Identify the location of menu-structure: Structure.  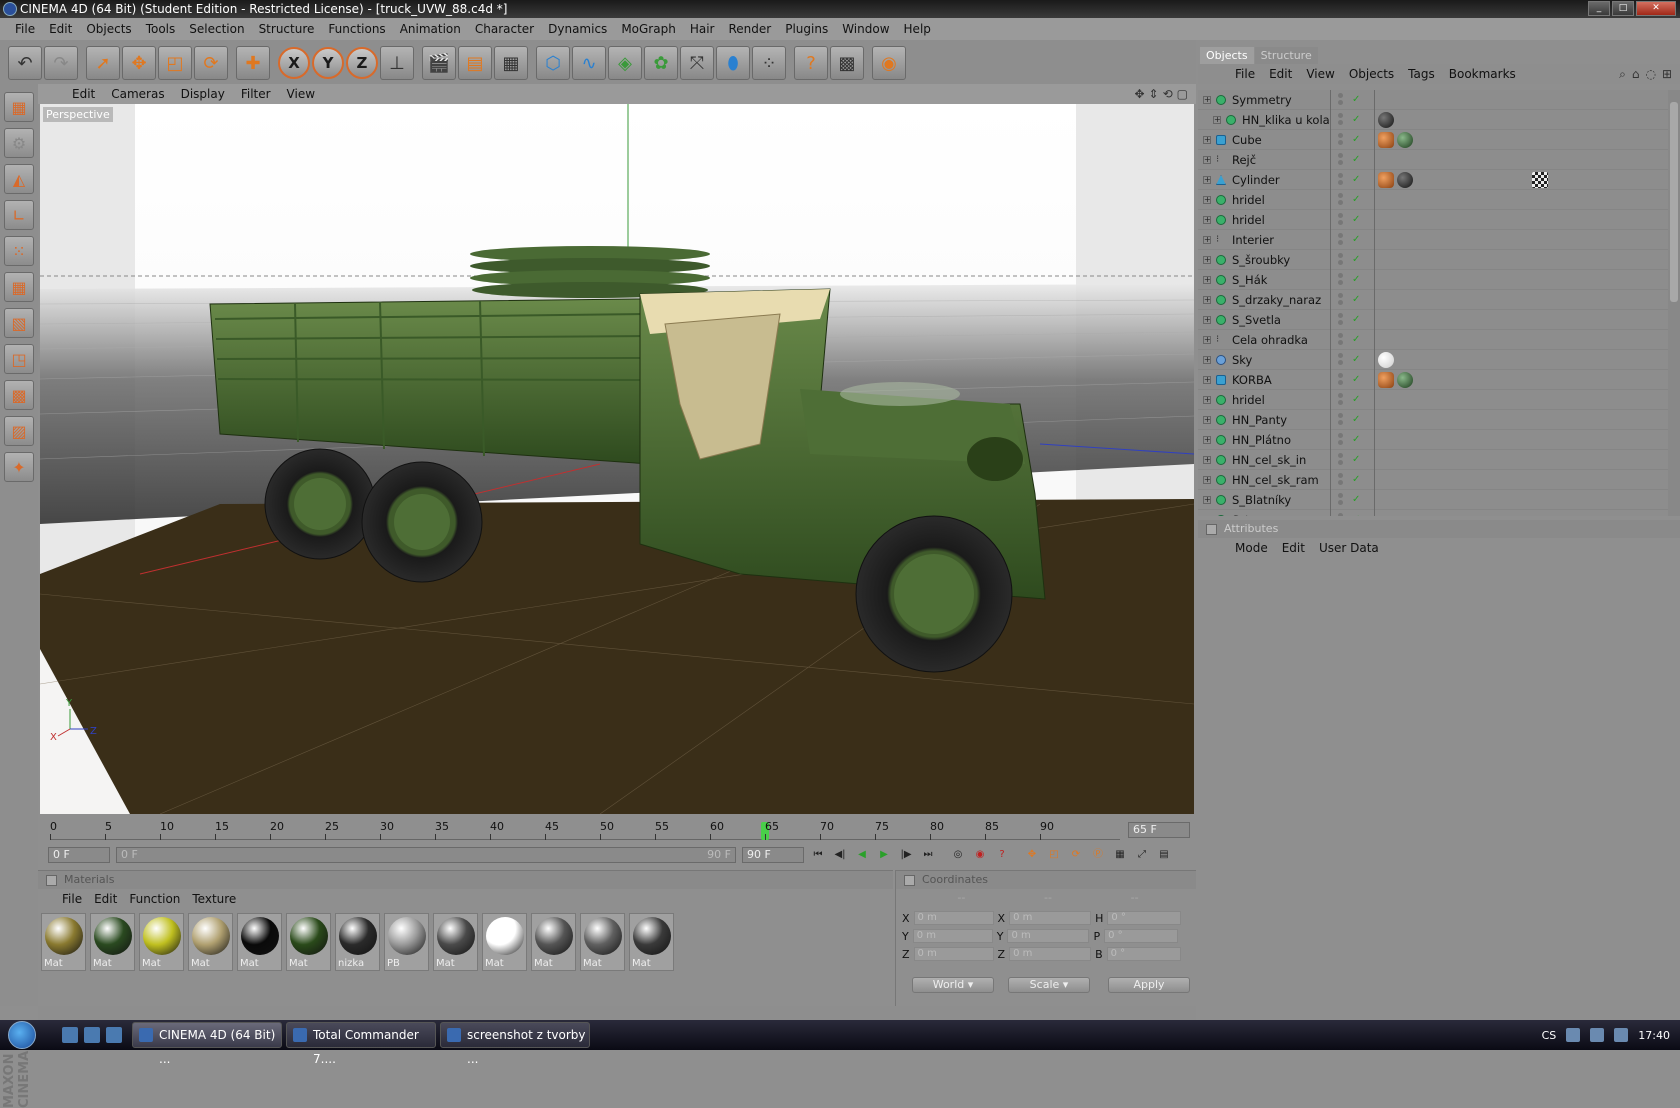
(287, 29).